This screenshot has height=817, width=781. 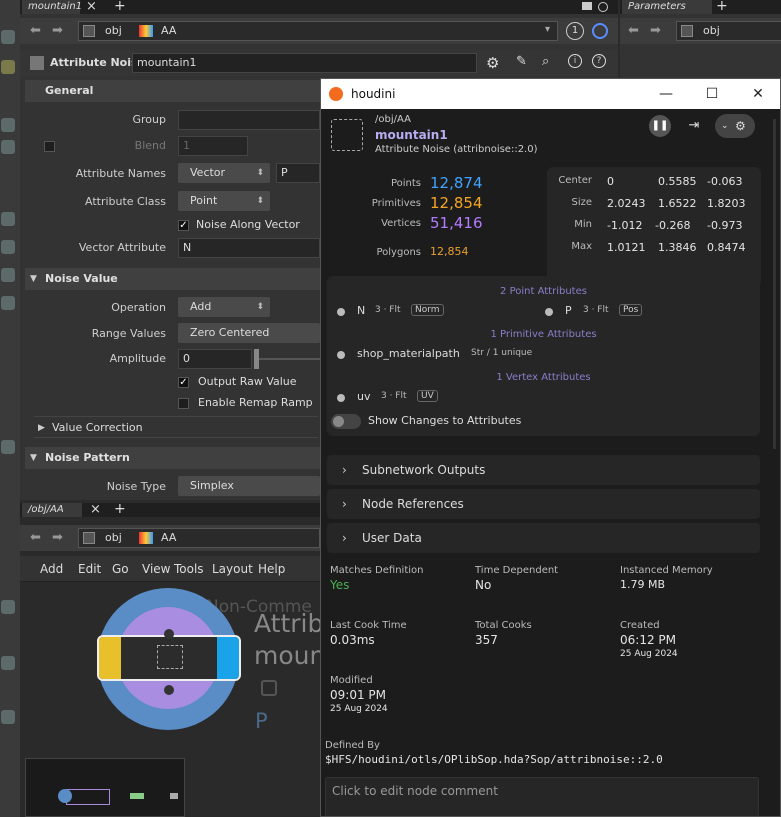 What do you see at coordinates (215, 359) in the screenshot?
I see `amplitude-field: 0` at bounding box center [215, 359].